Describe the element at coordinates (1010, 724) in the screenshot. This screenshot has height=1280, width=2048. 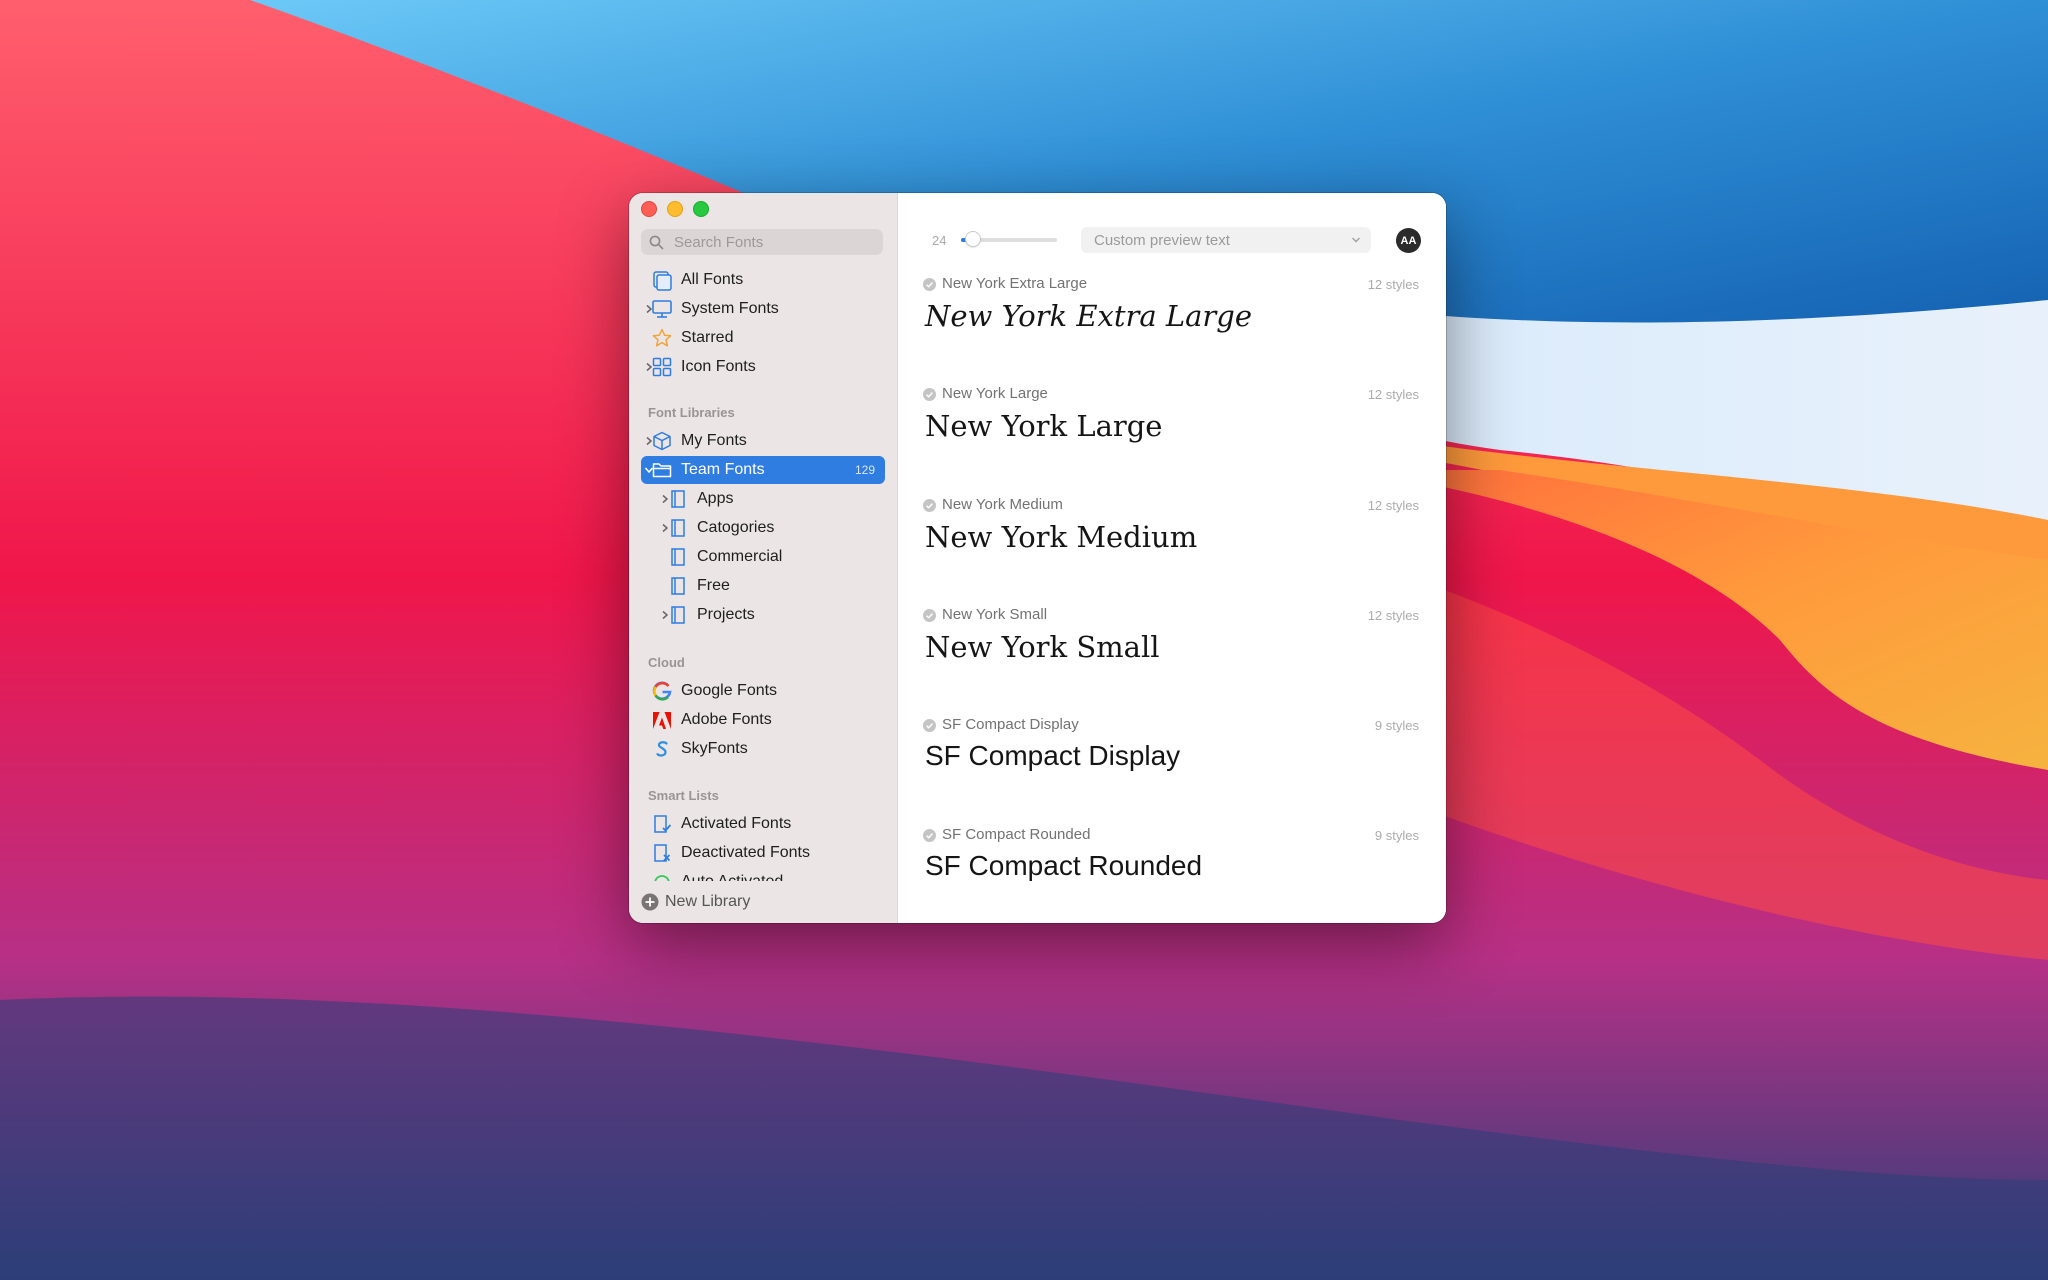
I see `font-family-name: SF Compact Display` at that location.